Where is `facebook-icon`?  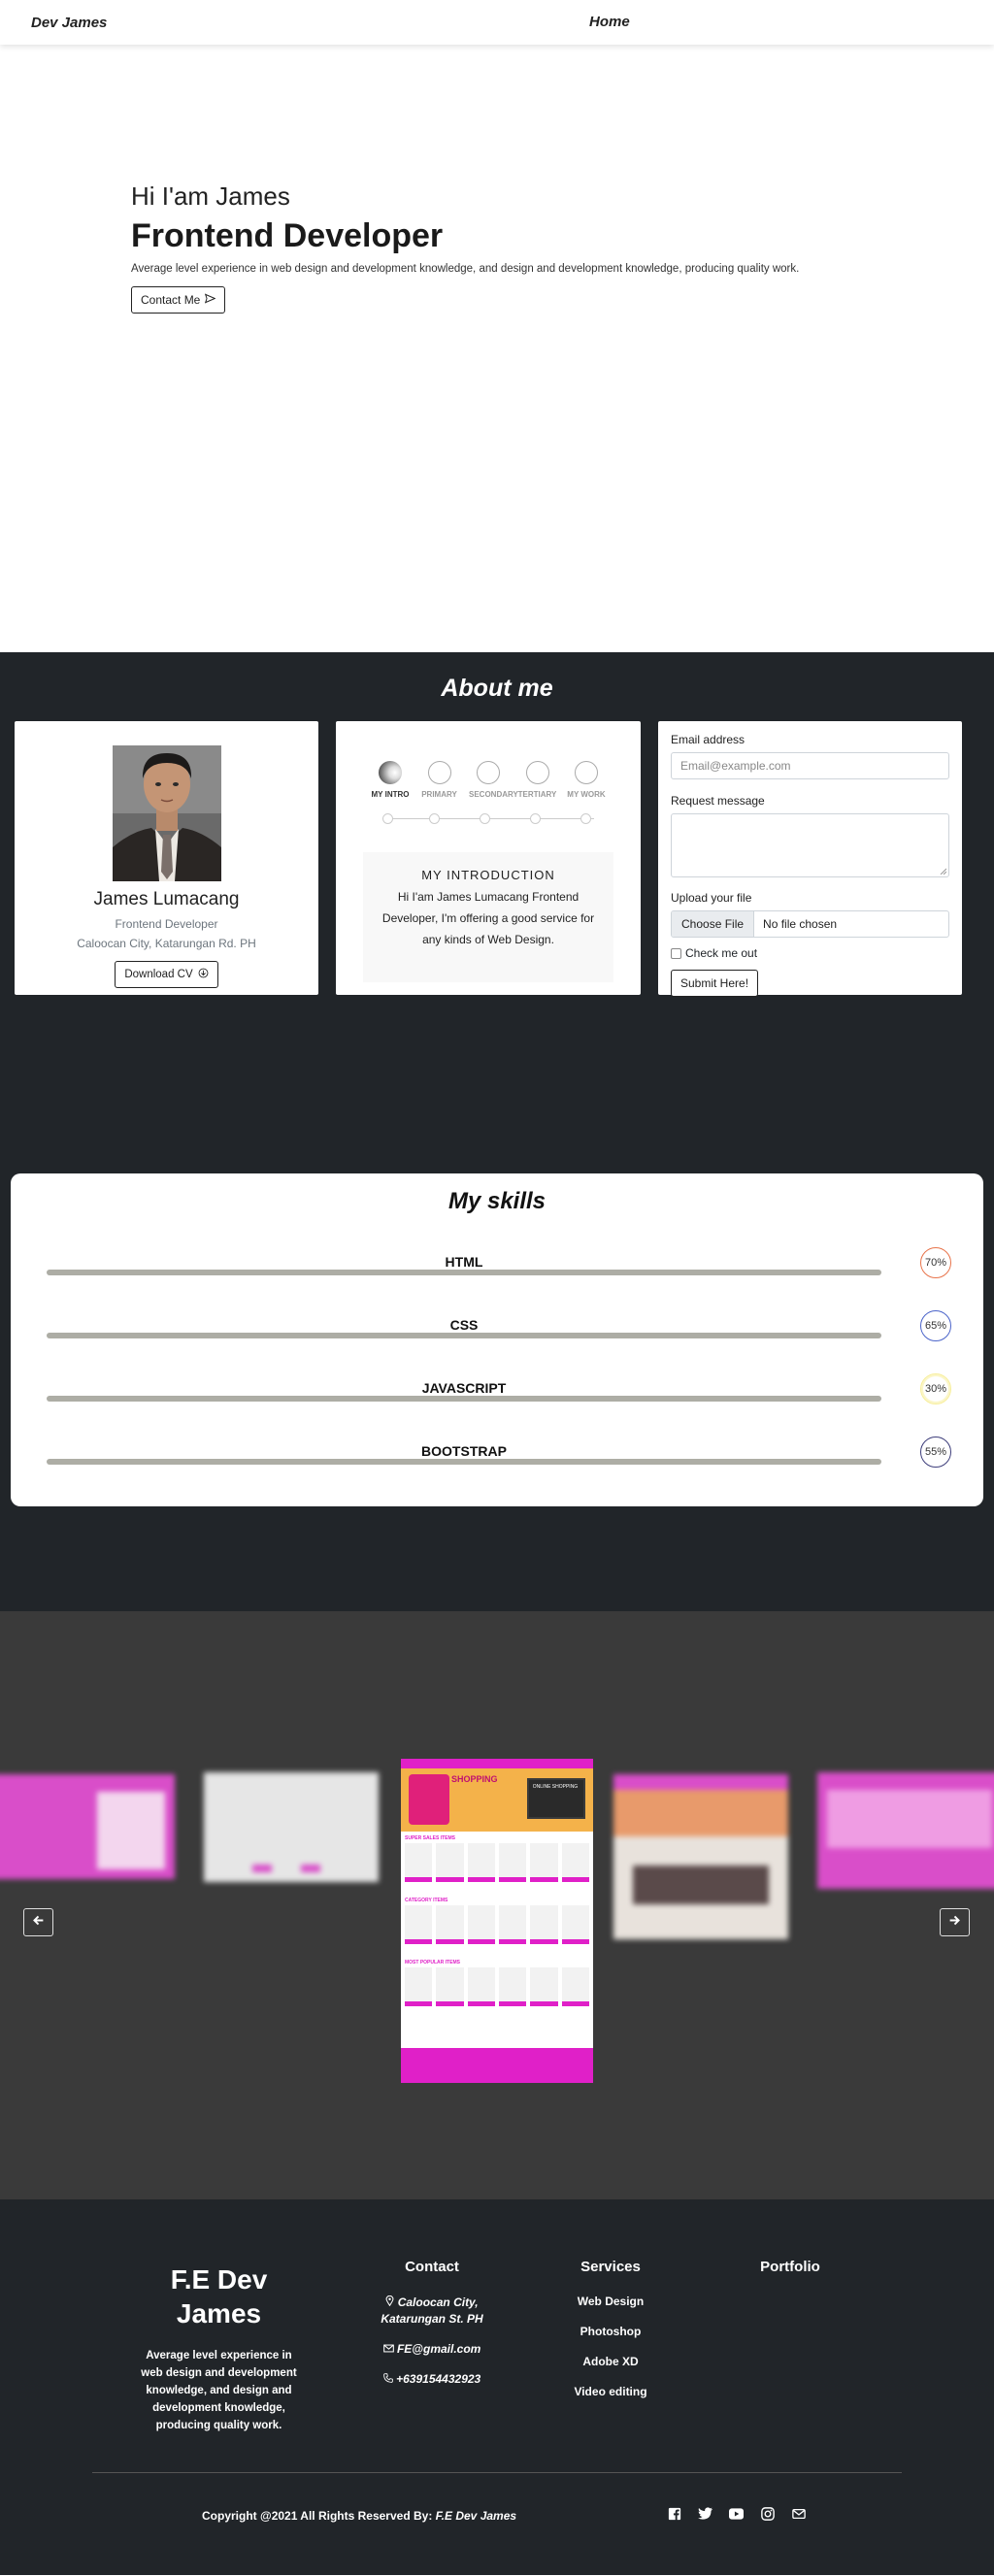
facebook-icon is located at coordinates (674, 2513).